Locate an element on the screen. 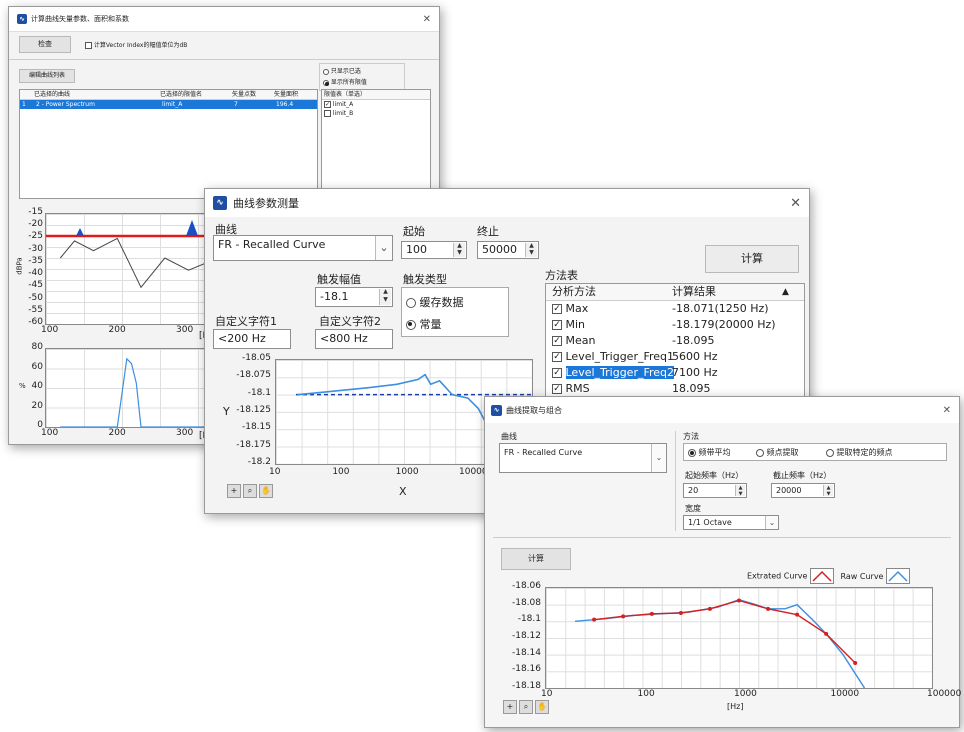 The width and height of the screenshot is (964, 732). limit-checkbox is located at coordinates (327, 113).